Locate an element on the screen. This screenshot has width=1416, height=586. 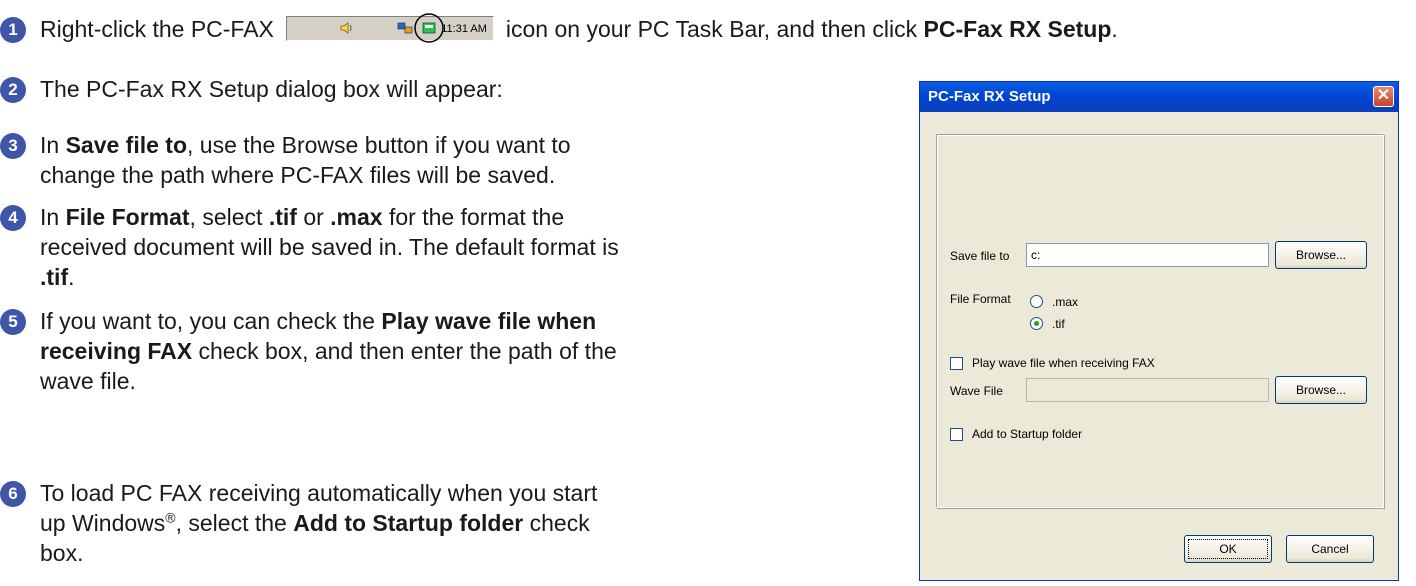
play-wave-label: Play wave file when receiving FAX is located at coordinates (1063, 363).